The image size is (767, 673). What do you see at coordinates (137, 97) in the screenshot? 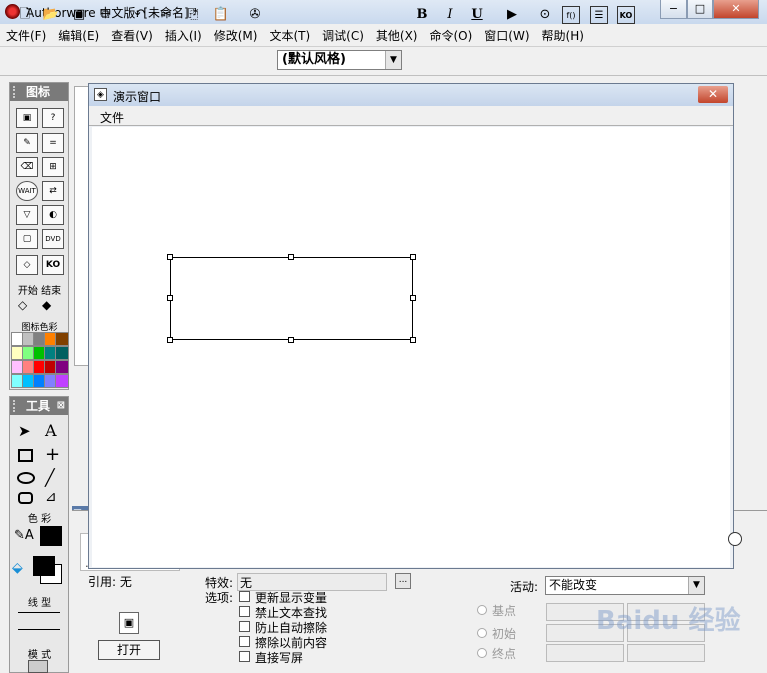
I see `presentation-title: 演示窗口` at bounding box center [137, 97].